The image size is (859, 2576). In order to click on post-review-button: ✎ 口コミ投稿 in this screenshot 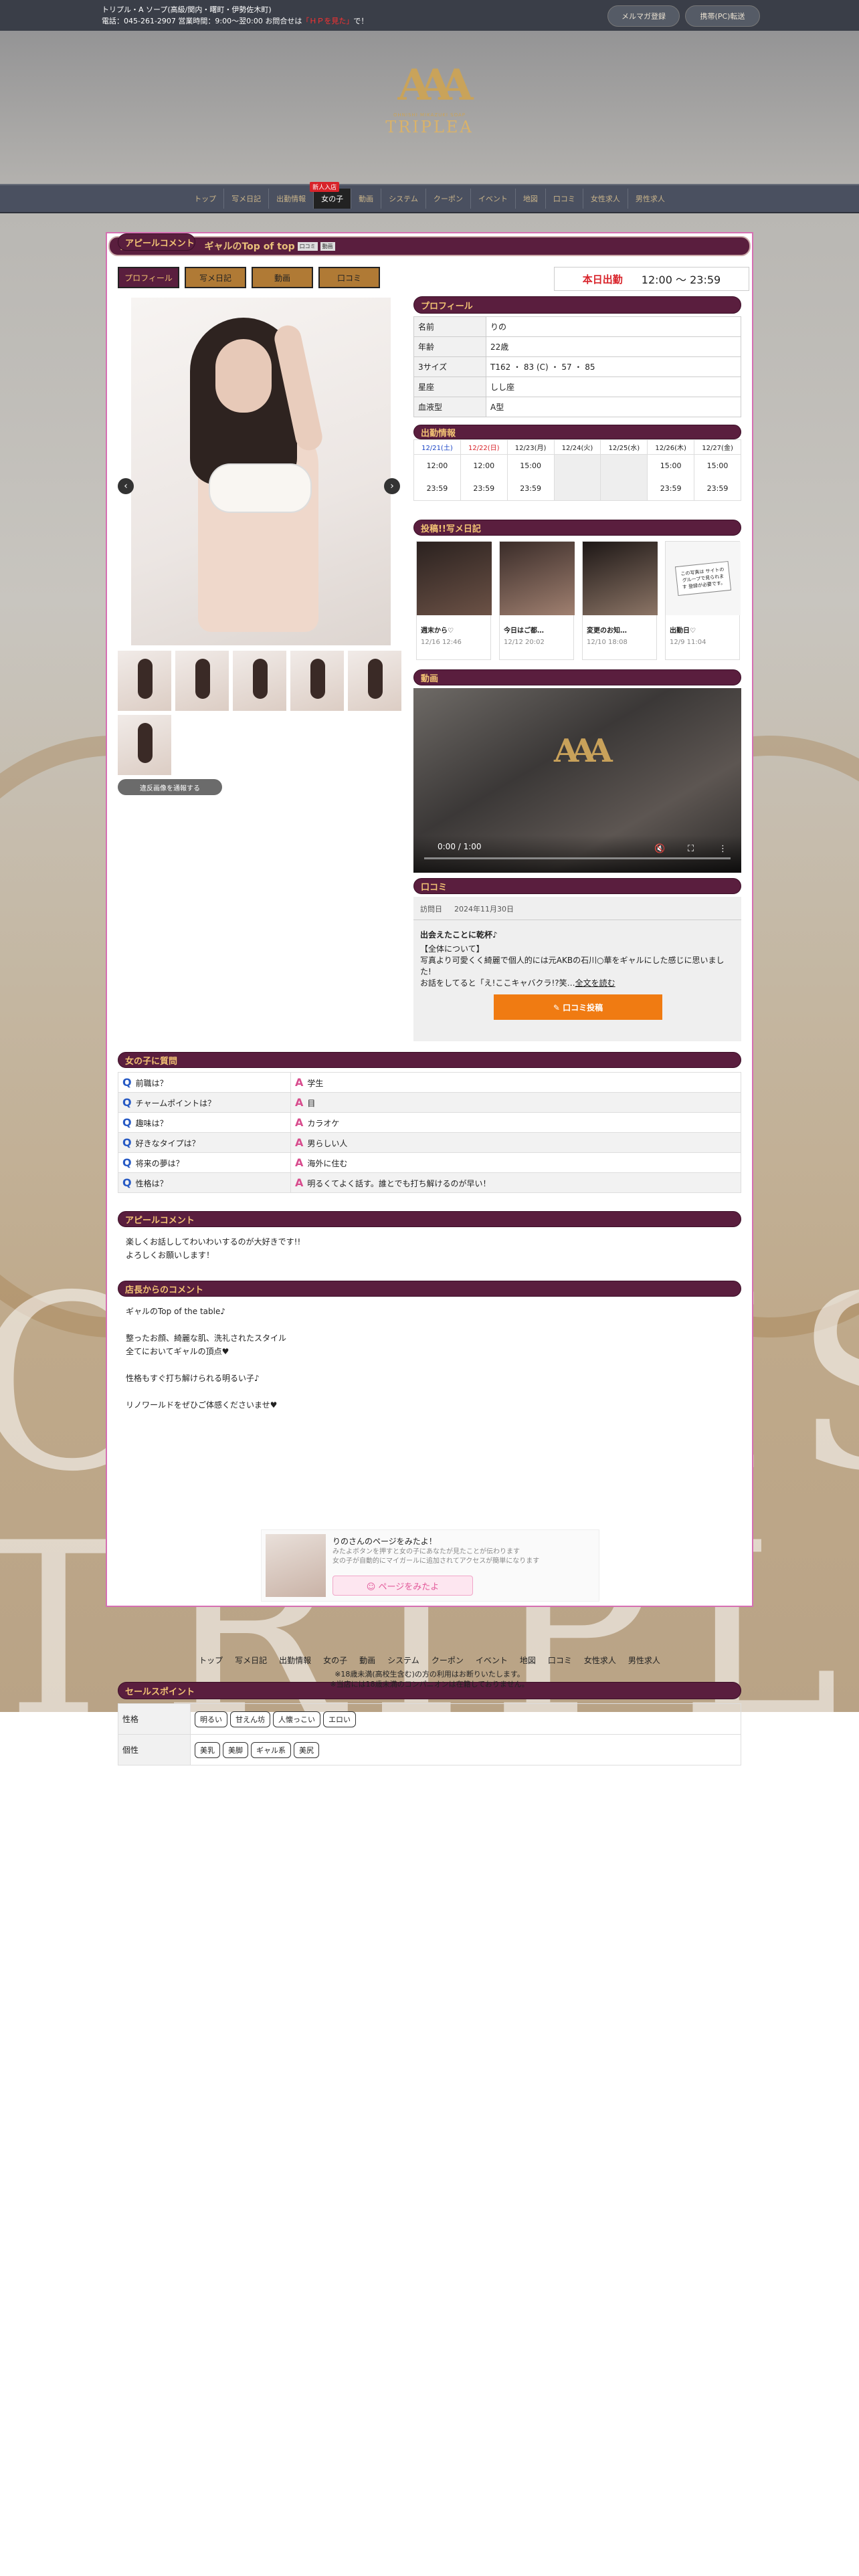, I will do `click(578, 1007)`.